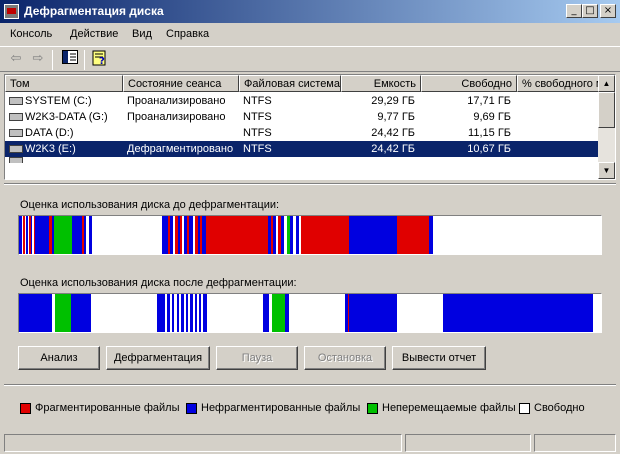  Describe the element at coordinates (492, 117) in the screenshot. I see `volume-free: 9,69 ГБ` at that location.